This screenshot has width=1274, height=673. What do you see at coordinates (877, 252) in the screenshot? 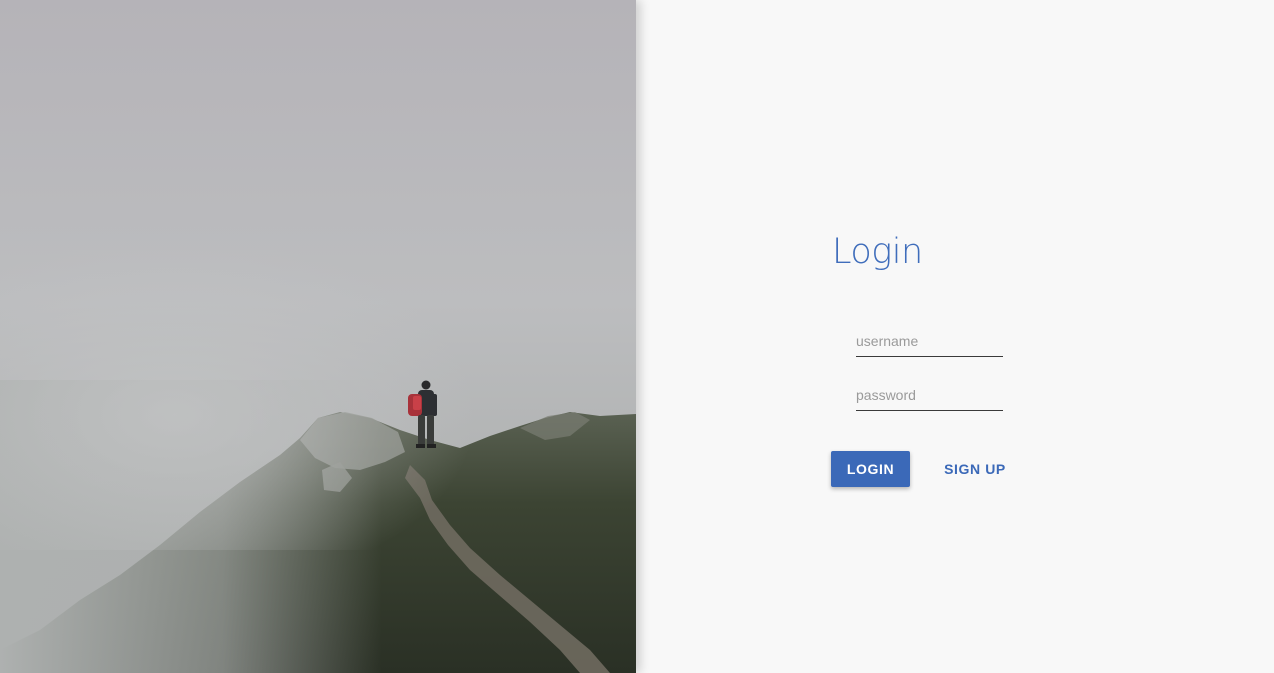
I see `login-title: Login` at bounding box center [877, 252].